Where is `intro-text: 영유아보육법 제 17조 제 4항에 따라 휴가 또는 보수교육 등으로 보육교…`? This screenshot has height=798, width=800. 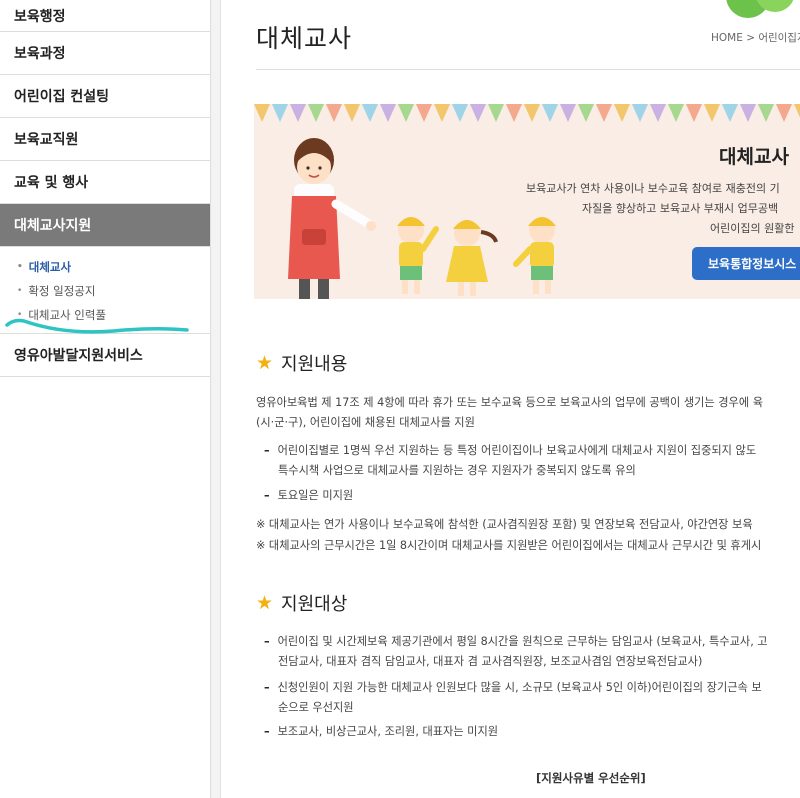 intro-text: 영유아보육법 제 17조 제 4항에 따라 휴가 또는 보수교육 등으로 보육교… is located at coordinates (509, 402).